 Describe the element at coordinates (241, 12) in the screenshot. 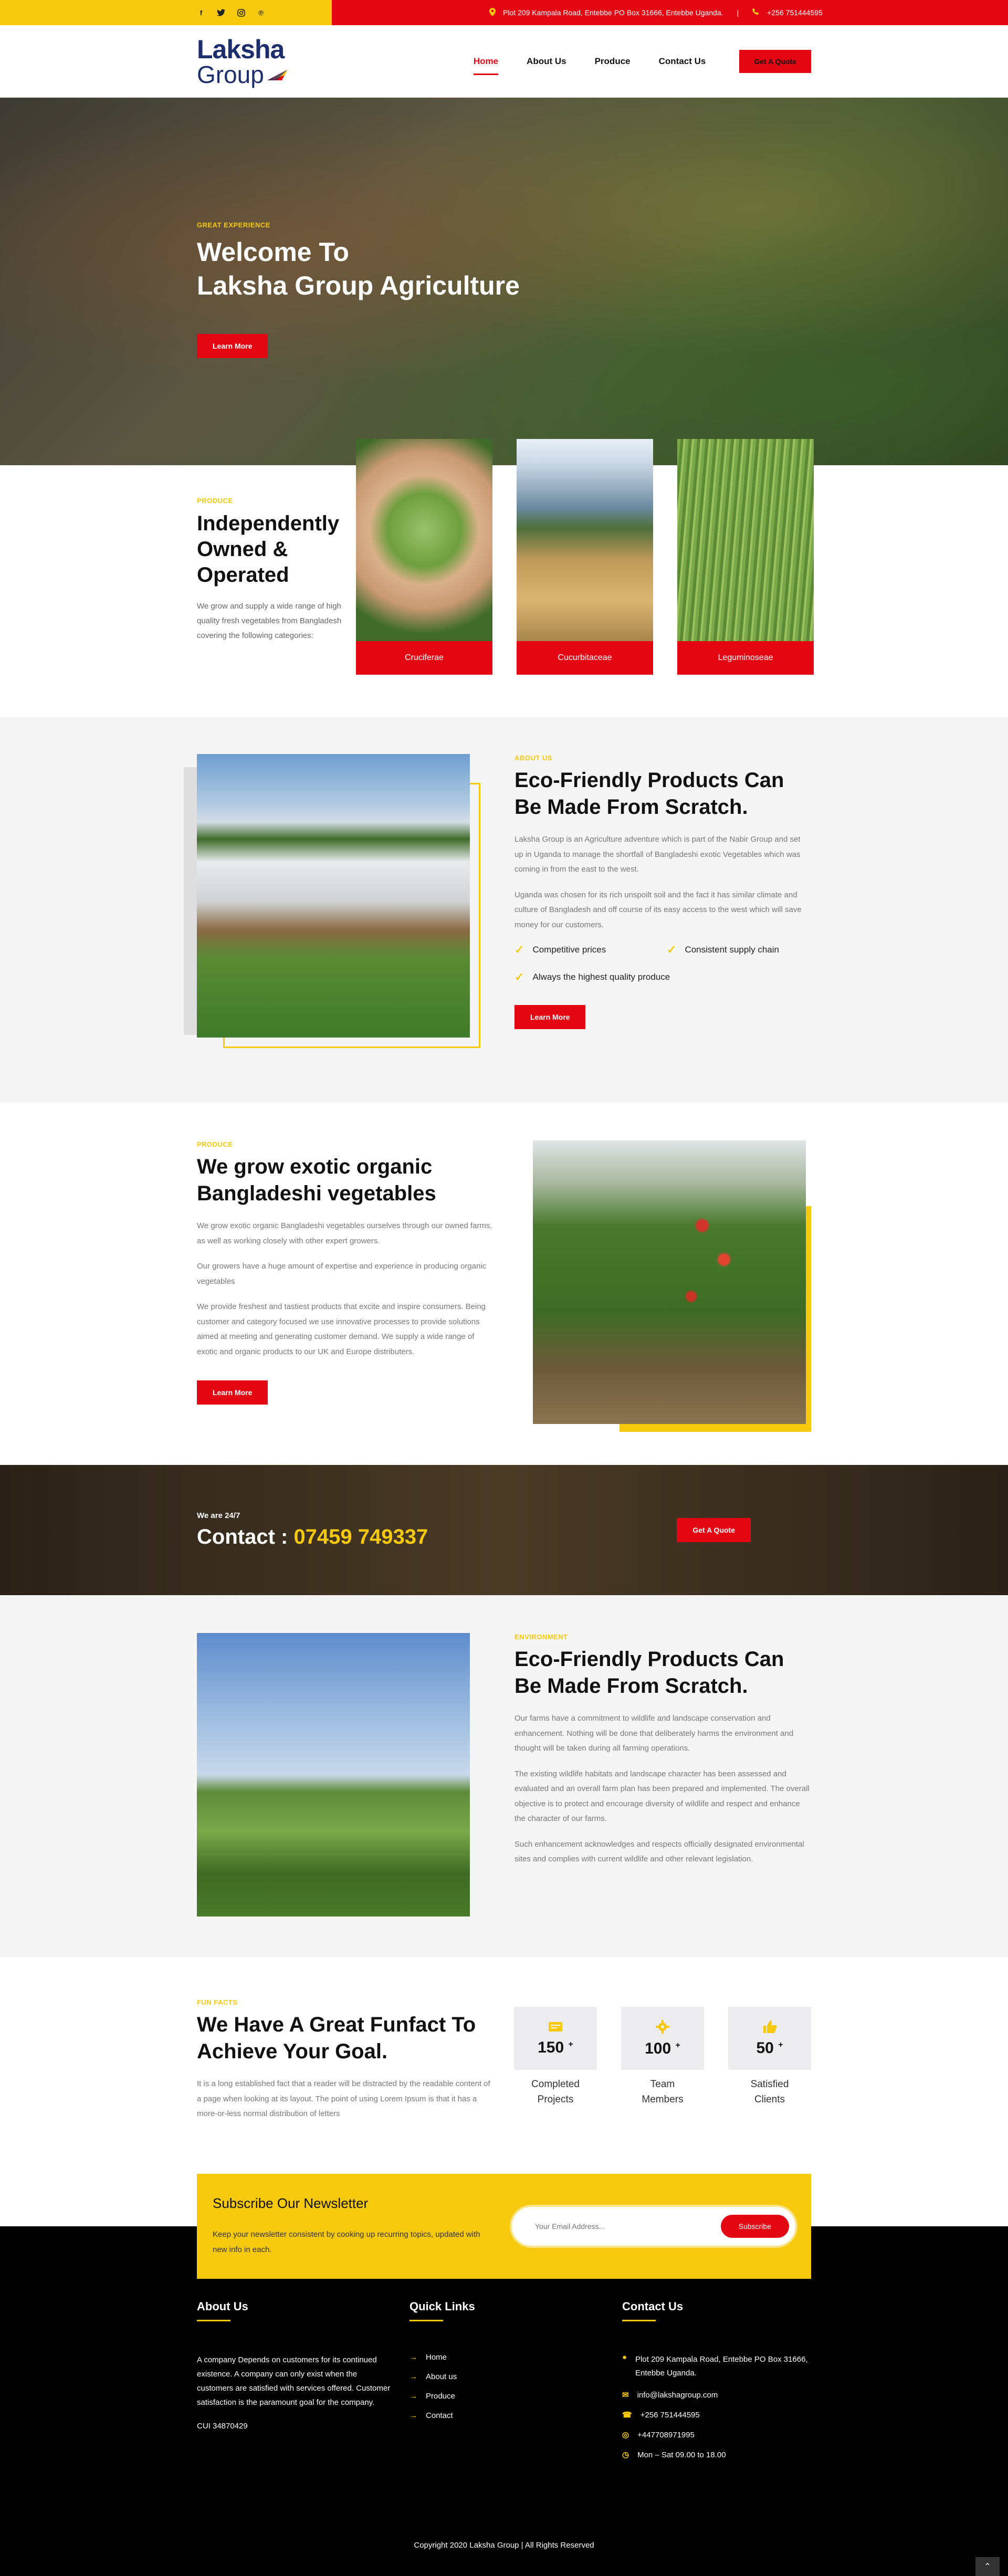

I see `instagram-icon` at that location.